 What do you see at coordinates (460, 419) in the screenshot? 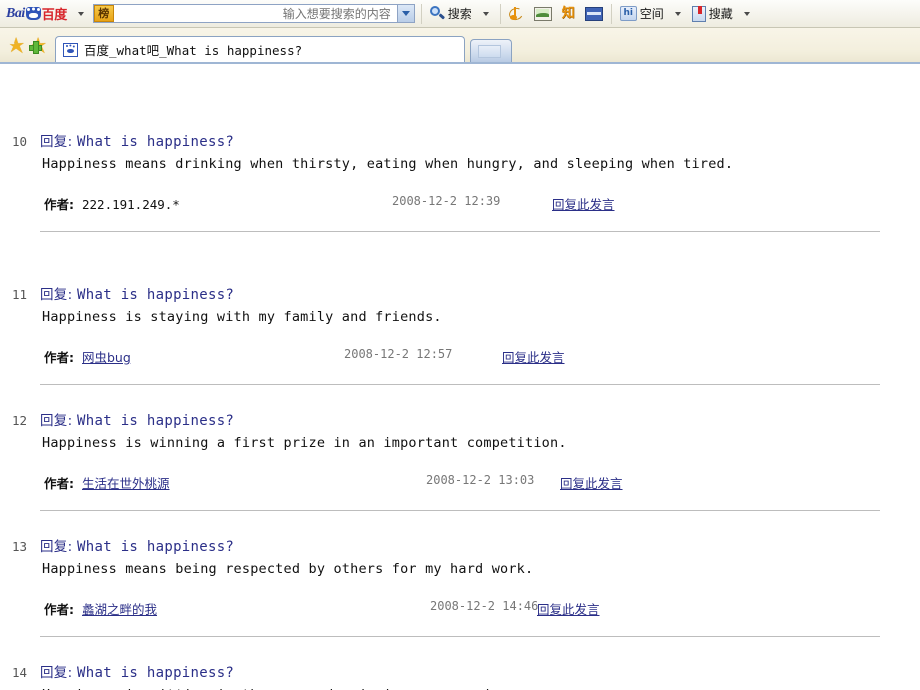
I see `post-header: 12 回复: What is happiness?` at bounding box center [460, 419].